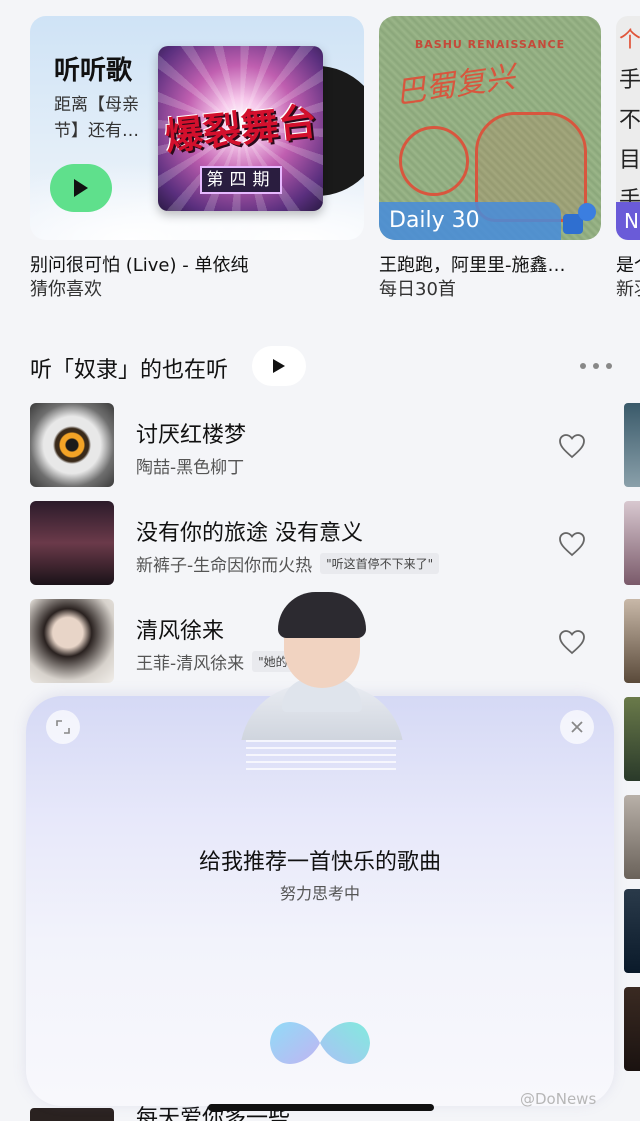 This screenshot has height=1121, width=640. I want to click on song-row: 讨厌红楼梦 陶喆-黑色柳丁, so click(312, 446).